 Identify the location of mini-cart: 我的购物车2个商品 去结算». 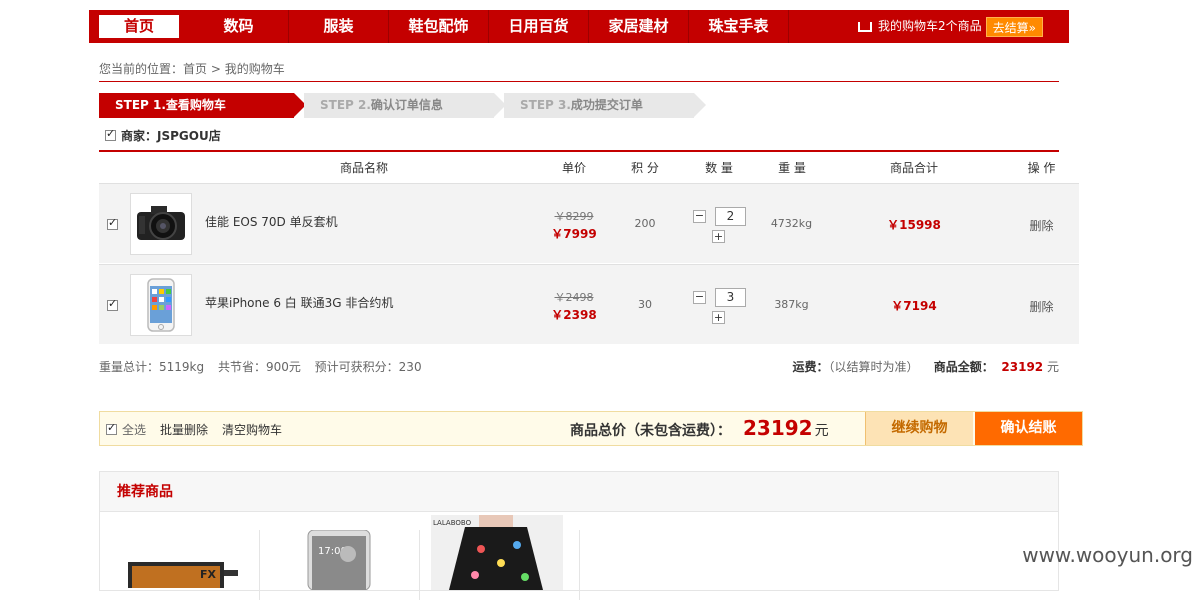
(950, 26).